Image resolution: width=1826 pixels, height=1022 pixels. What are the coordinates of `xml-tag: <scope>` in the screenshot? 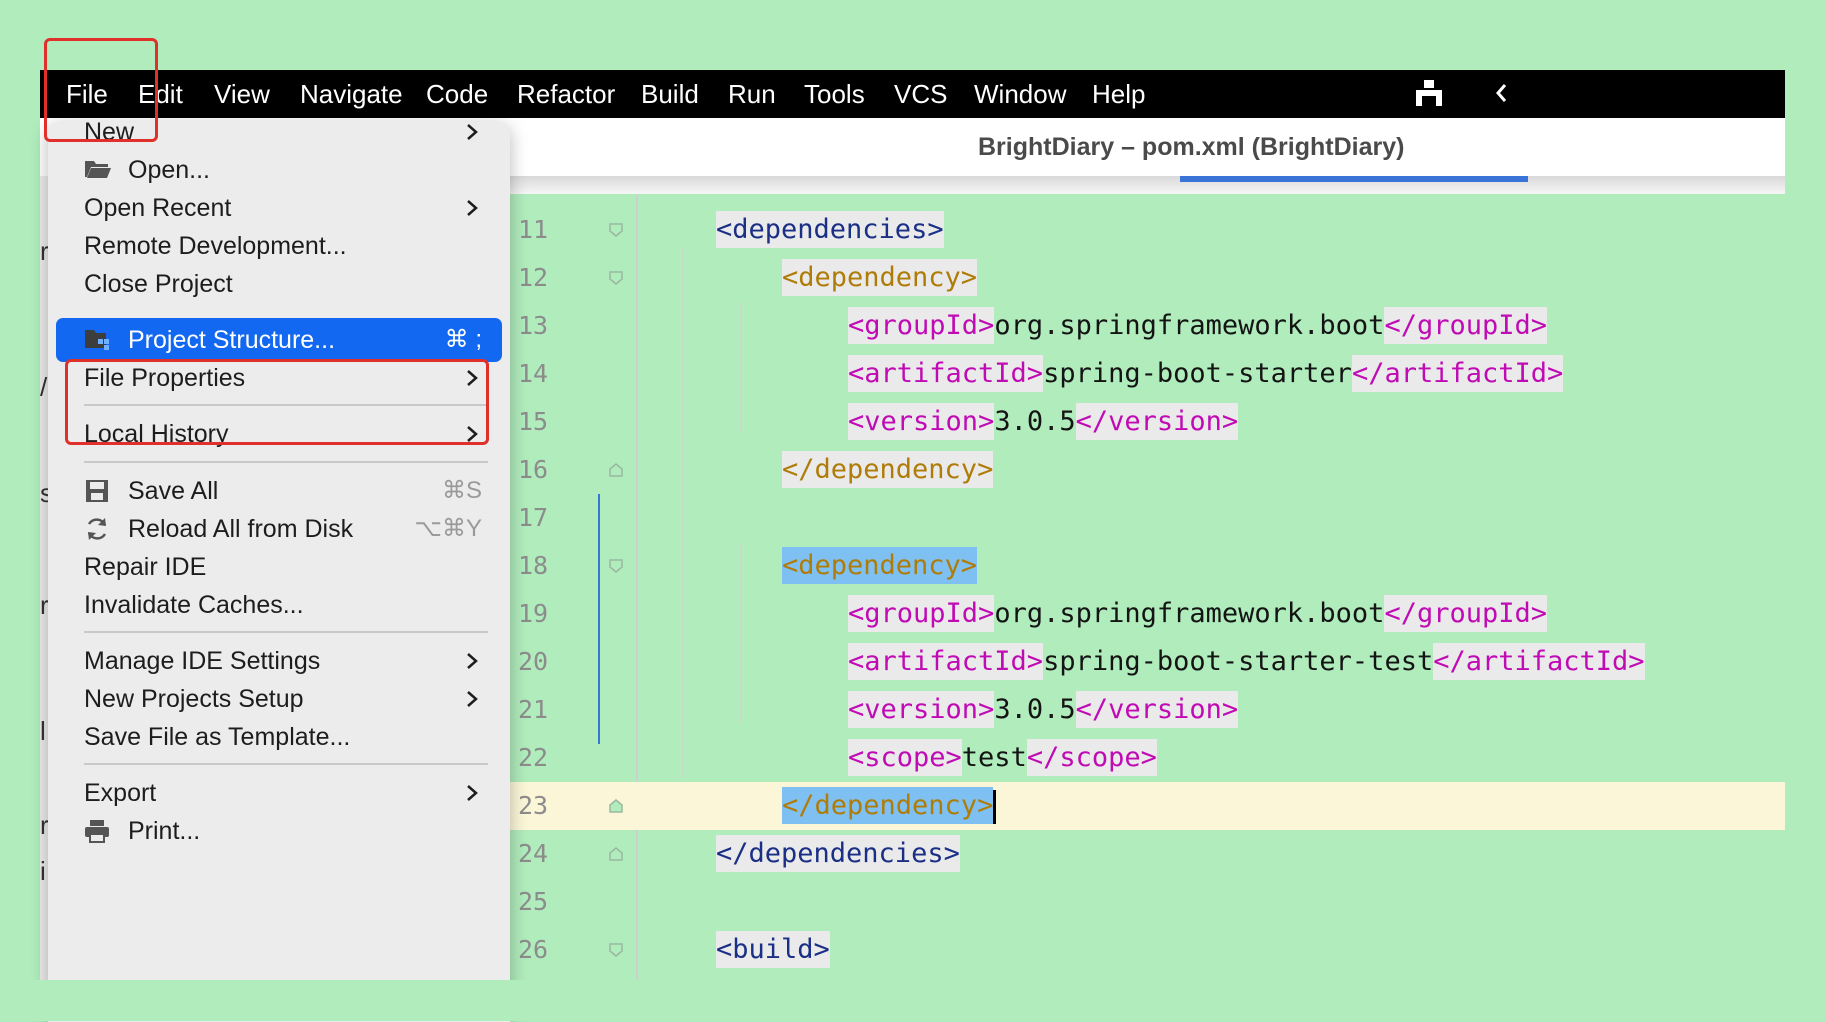 It's located at (905, 757).